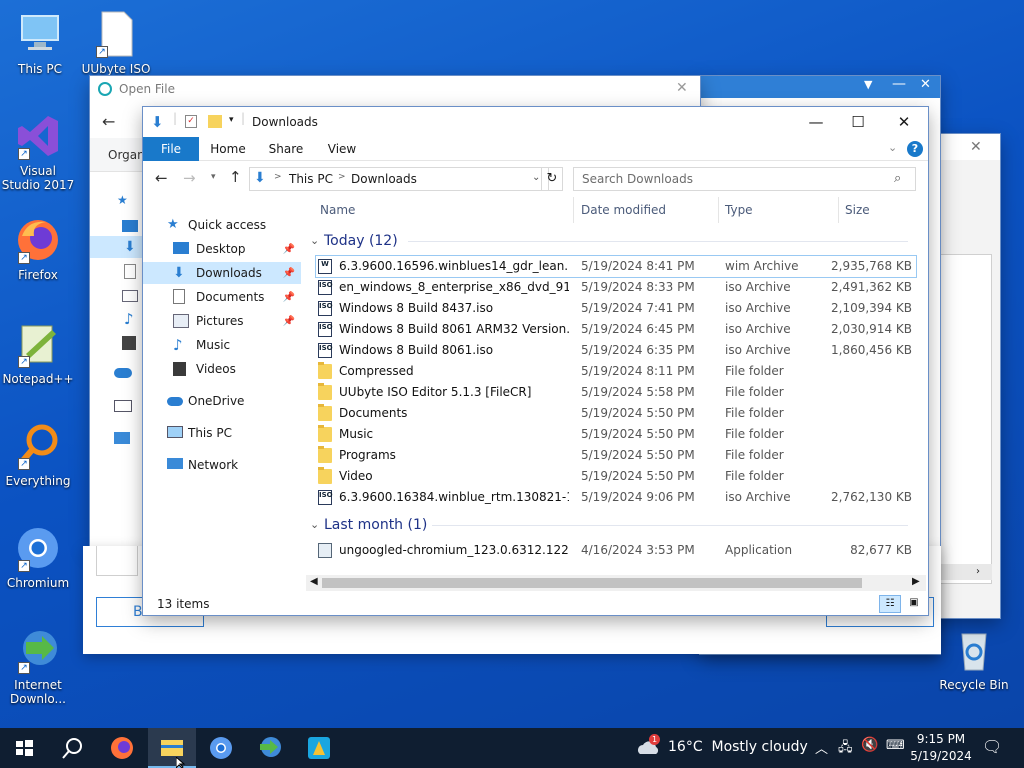 Image resolution: width=1024 pixels, height=768 pixels. Describe the element at coordinates (941, 756) in the screenshot. I see `clock-date: 5/19/2024` at that location.